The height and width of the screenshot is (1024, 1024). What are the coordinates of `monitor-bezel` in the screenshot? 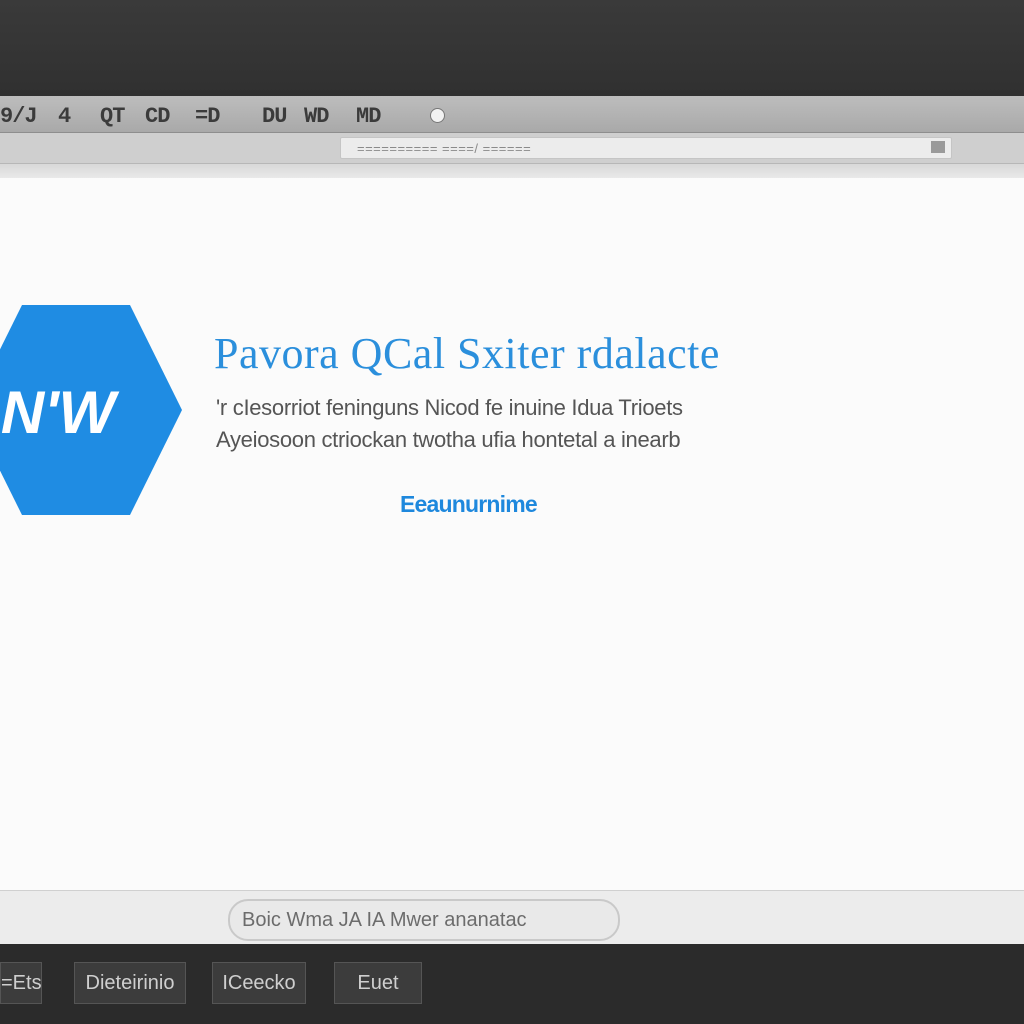 It's located at (512, 48).